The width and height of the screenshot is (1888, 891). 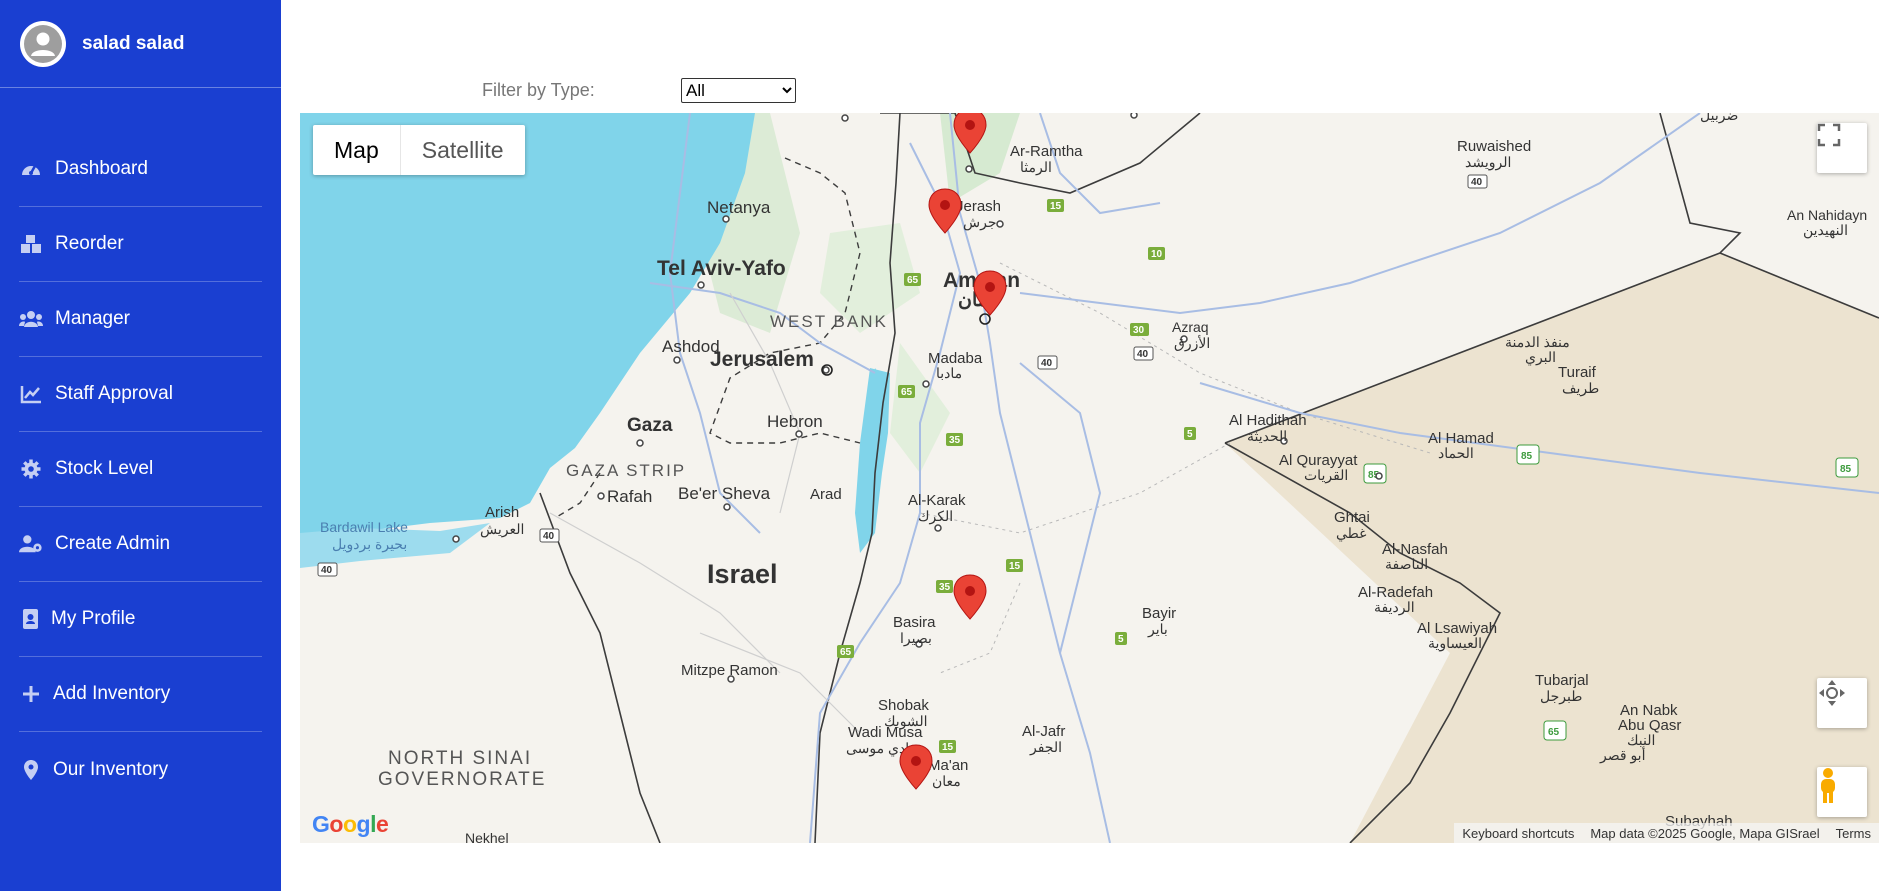 What do you see at coordinates (1406, 564) in the screenshot?
I see `label-nasfah-ar: الناصفة` at bounding box center [1406, 564].